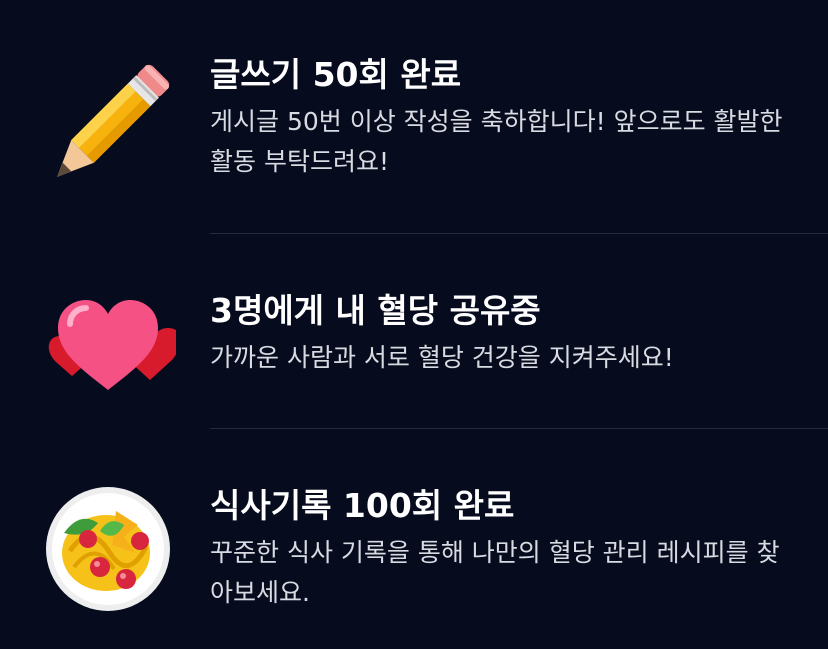 The image size is (828, 649). What do you see at coordinates (108, 348) in the screenshot?
I see `hearts-icon` at bounding box center [108, 348].